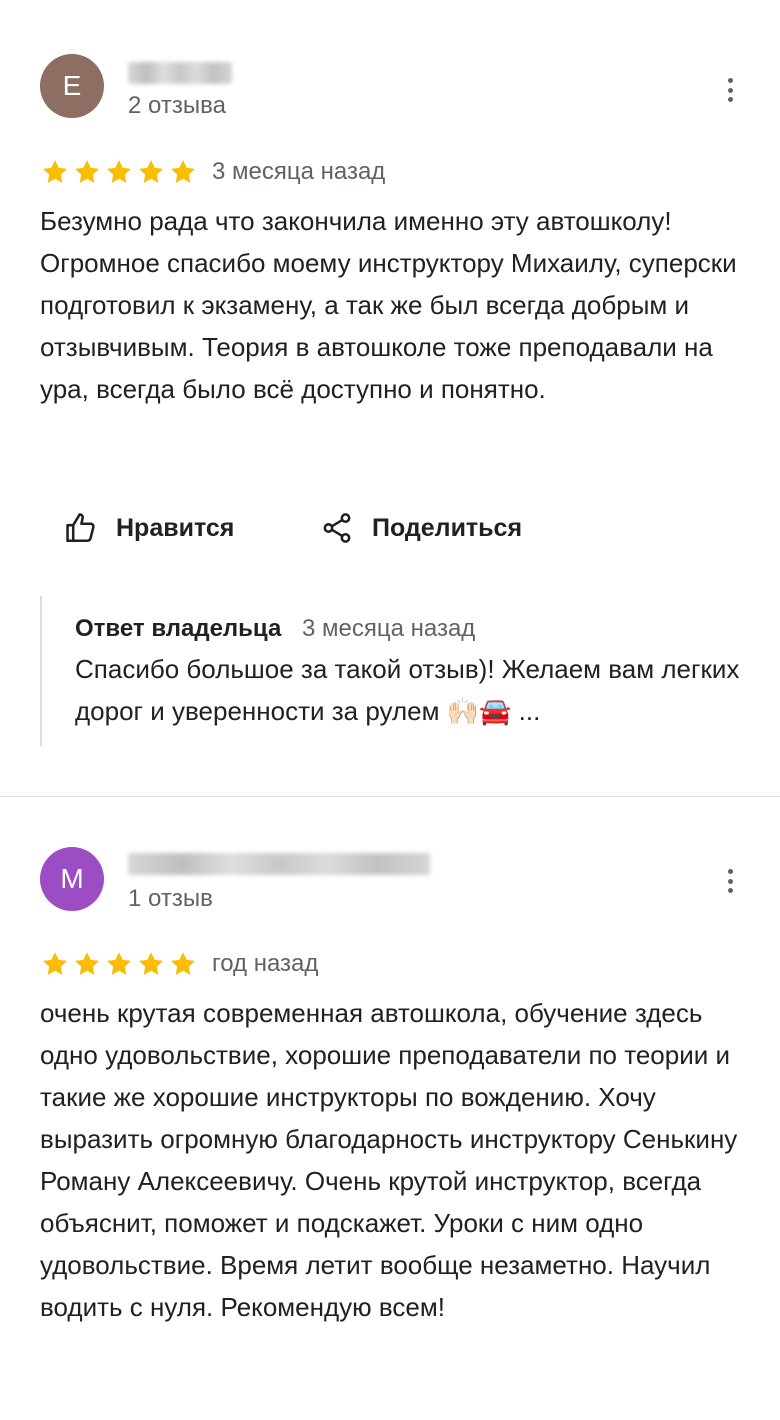  Describe the element at coordinates (175, 527) in the screenshot. I see `like-label: Нравится` at that location.